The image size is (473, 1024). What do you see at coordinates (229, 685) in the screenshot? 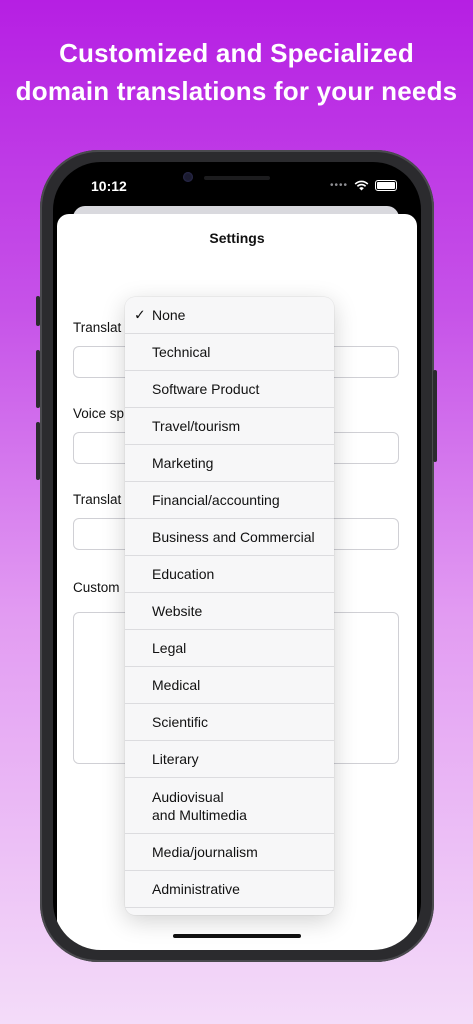
I see `menu-item-medical: Medical` at bounding box center [229, 685].